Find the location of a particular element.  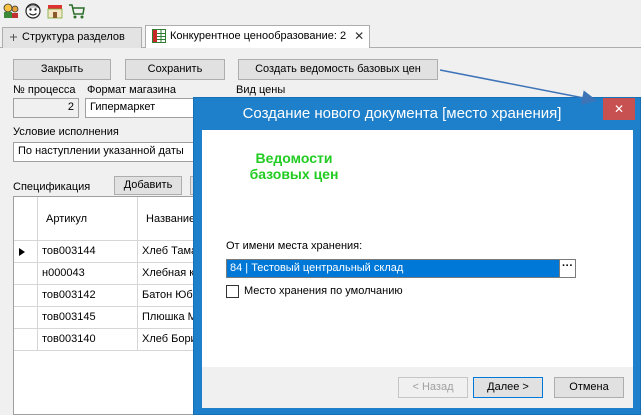

tab-label: Структура разделов is located at coordinates (73, 37).